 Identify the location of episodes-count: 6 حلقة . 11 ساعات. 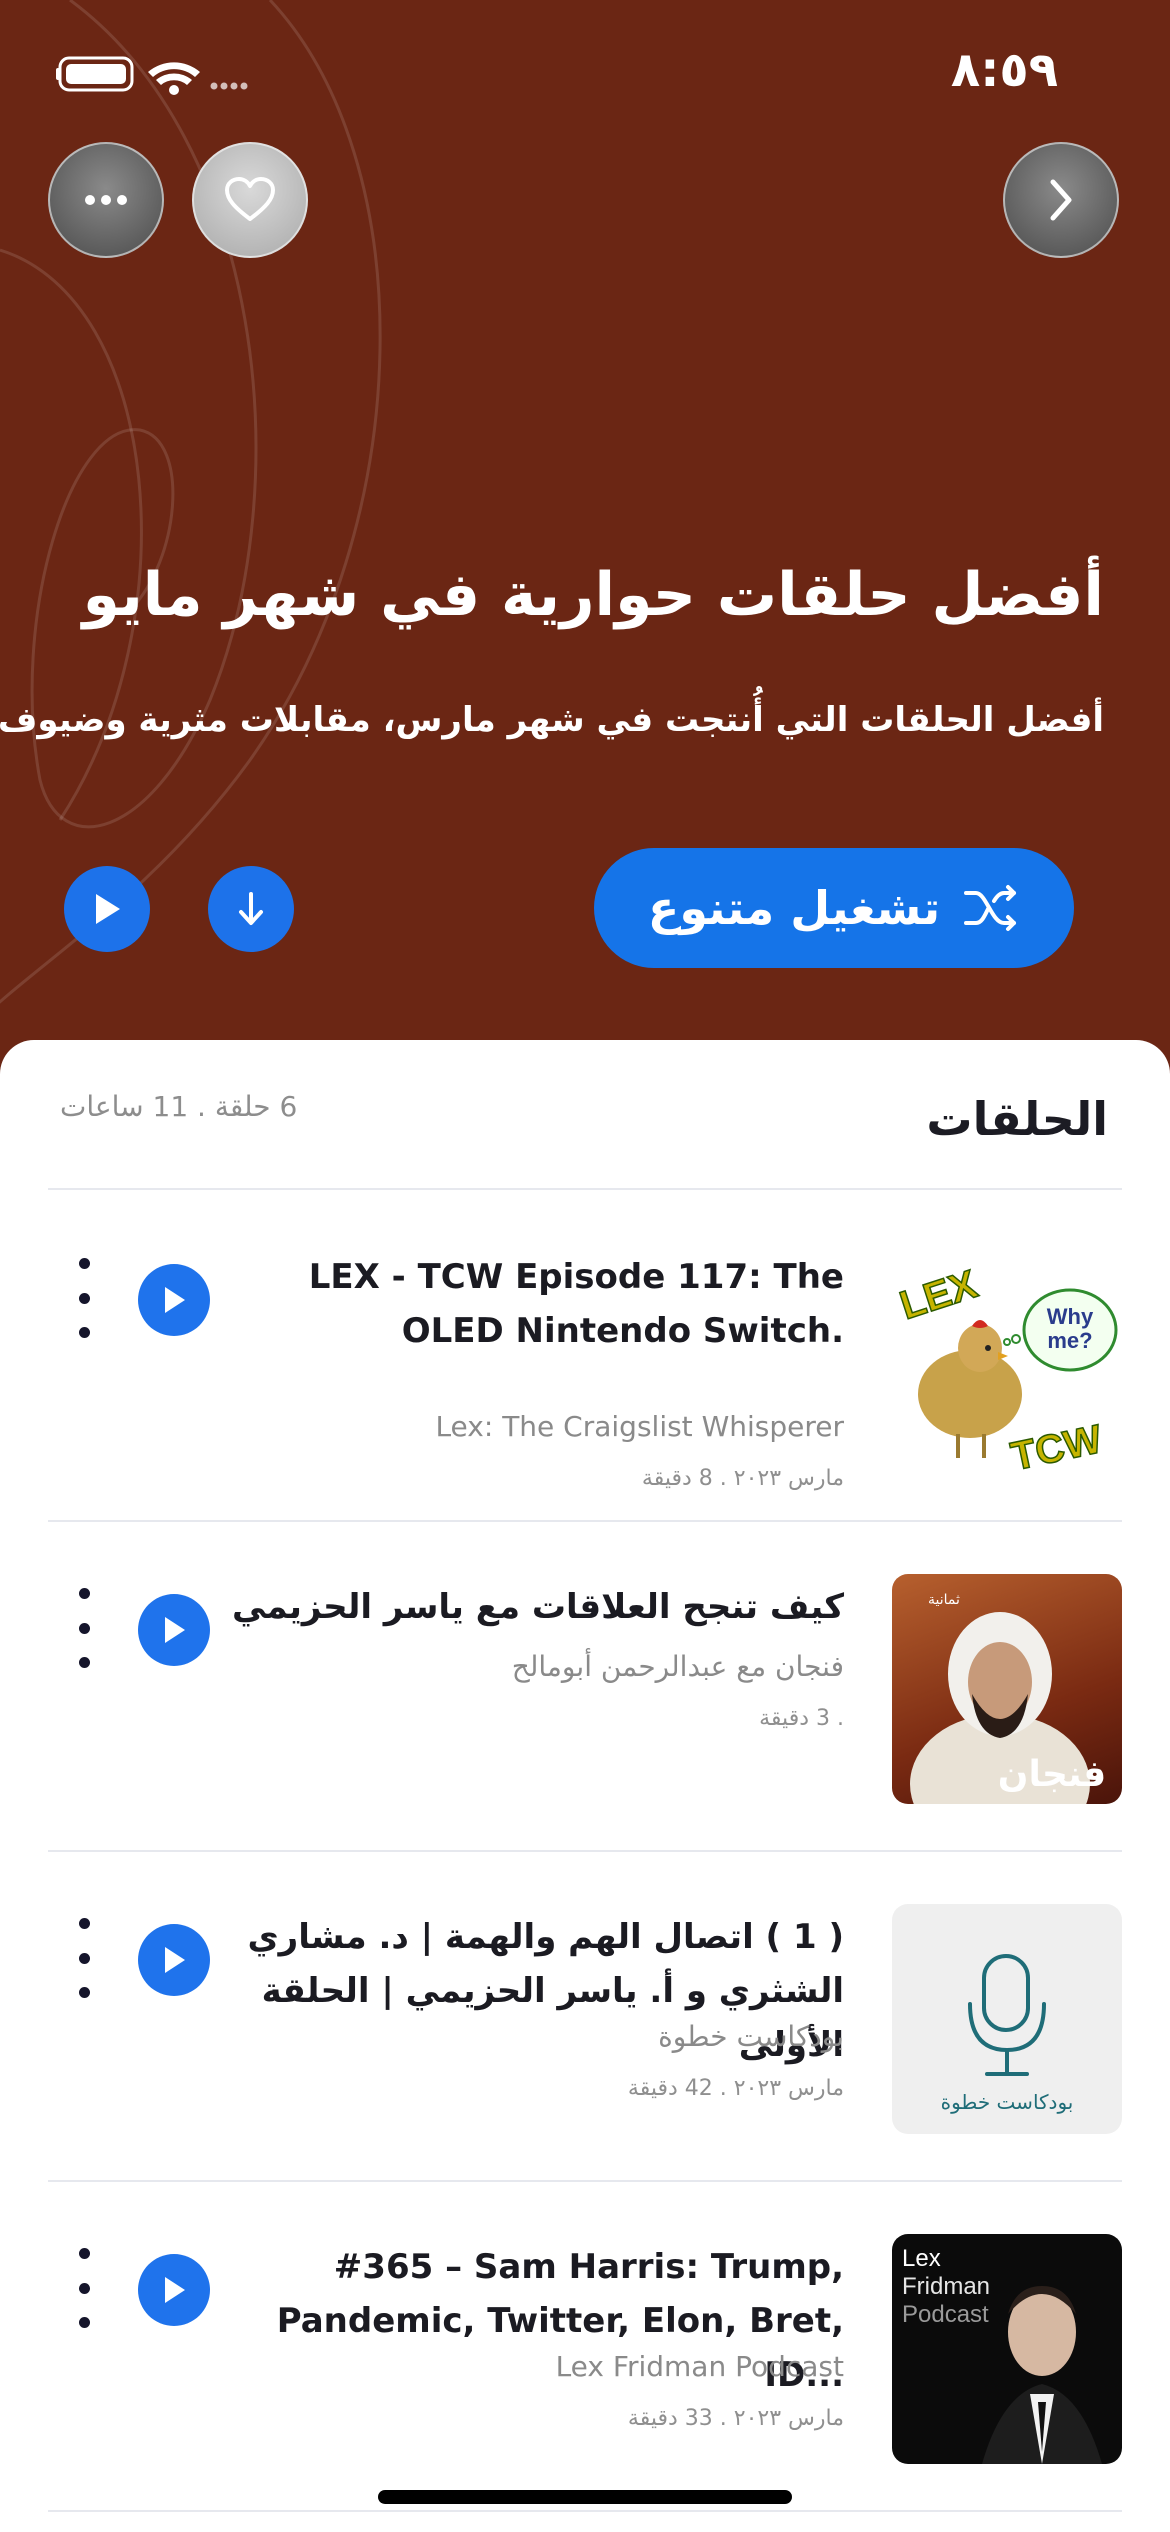
(179, 1106).